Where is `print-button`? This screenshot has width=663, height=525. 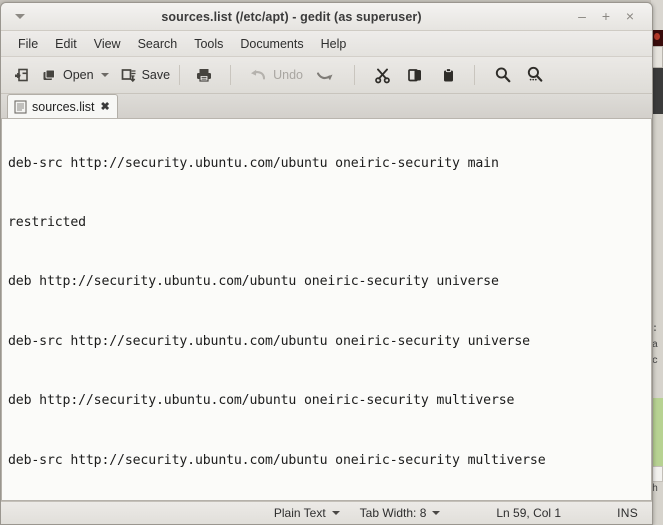
print-button is located at coordinates (204, 75).